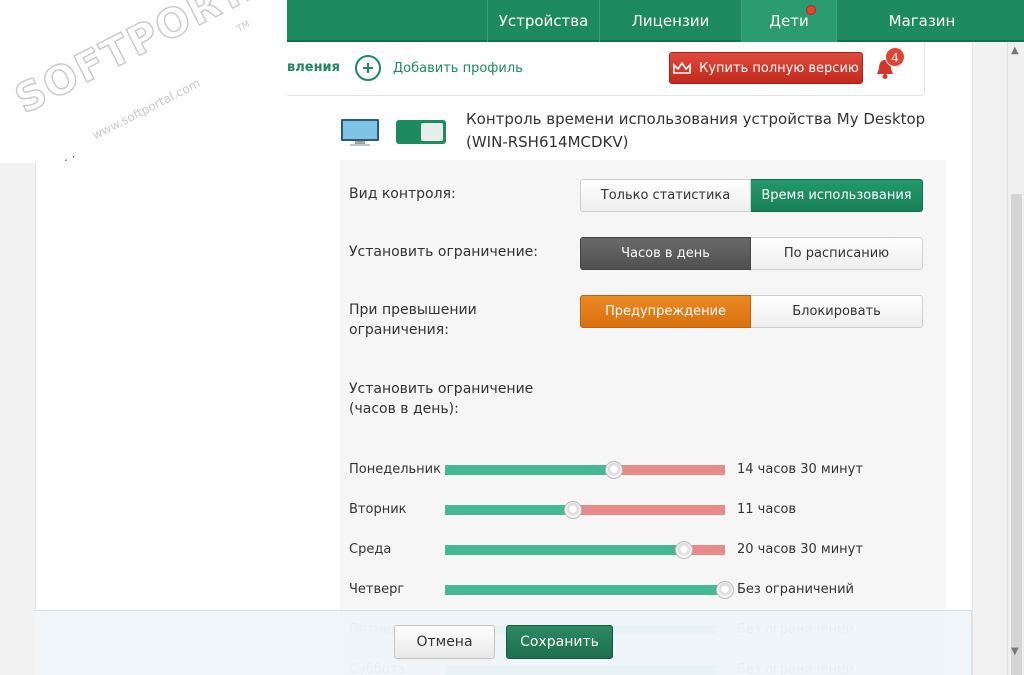 The width and height of the screenshot is (1024, 675). I want to click on buy-full-version-label: Купить полную версию, so click(779, 68).